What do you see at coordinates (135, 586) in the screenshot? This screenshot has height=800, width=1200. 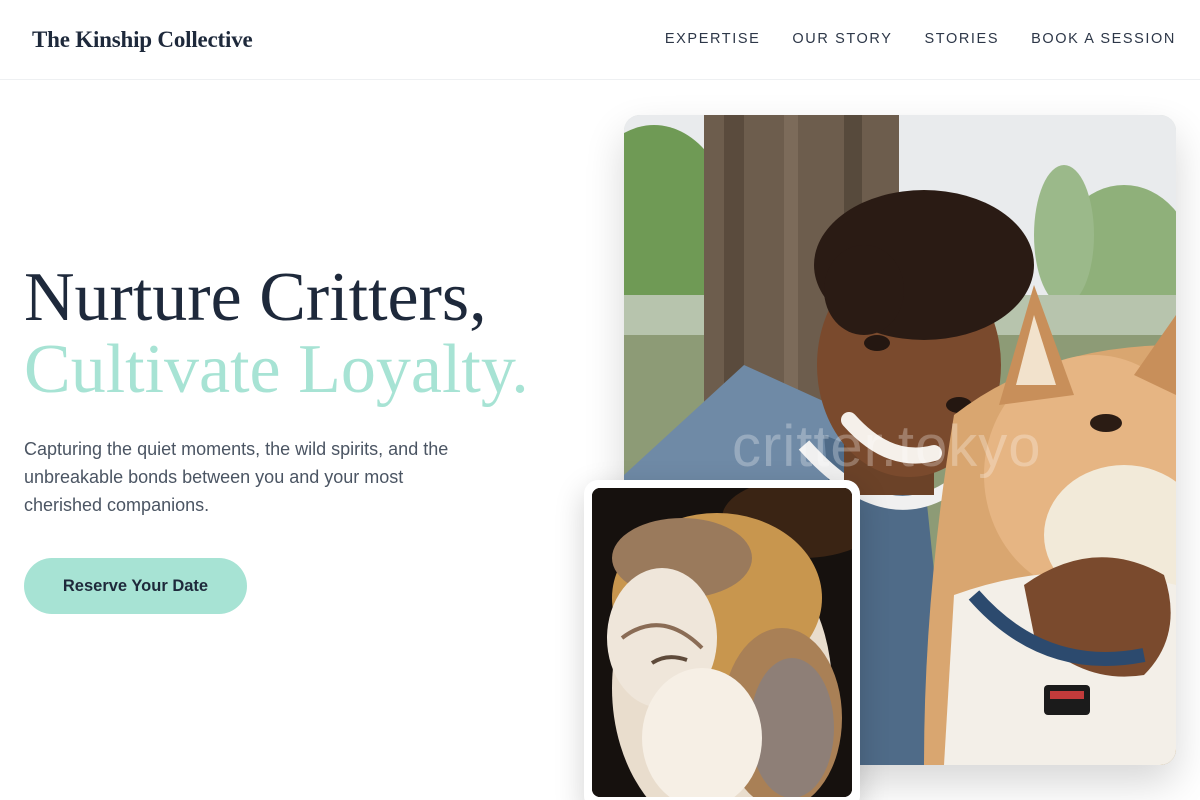 I see `reserve-date-button: Reserve Your Date` at bounding box center [135, 586].